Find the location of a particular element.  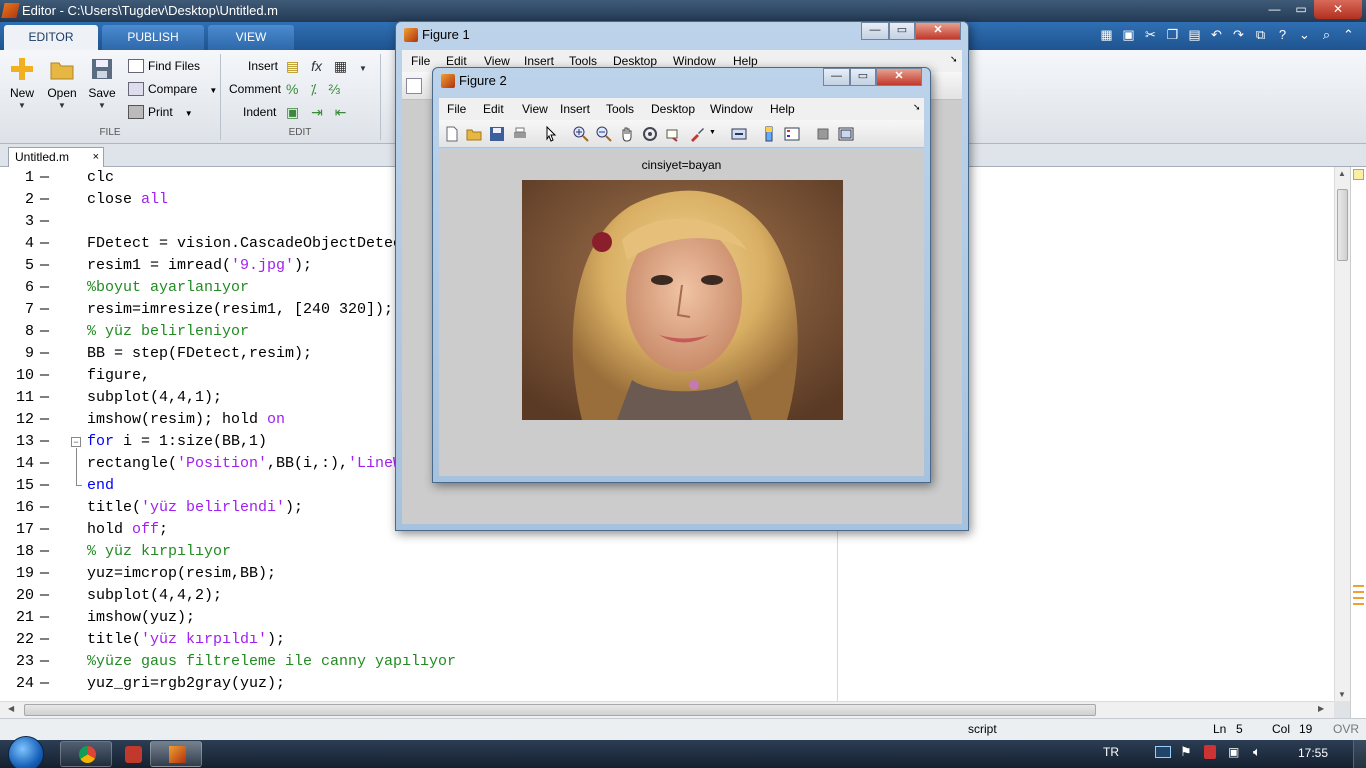

volume-icon: 🔈︎ is located at coordinates (1257, 752).